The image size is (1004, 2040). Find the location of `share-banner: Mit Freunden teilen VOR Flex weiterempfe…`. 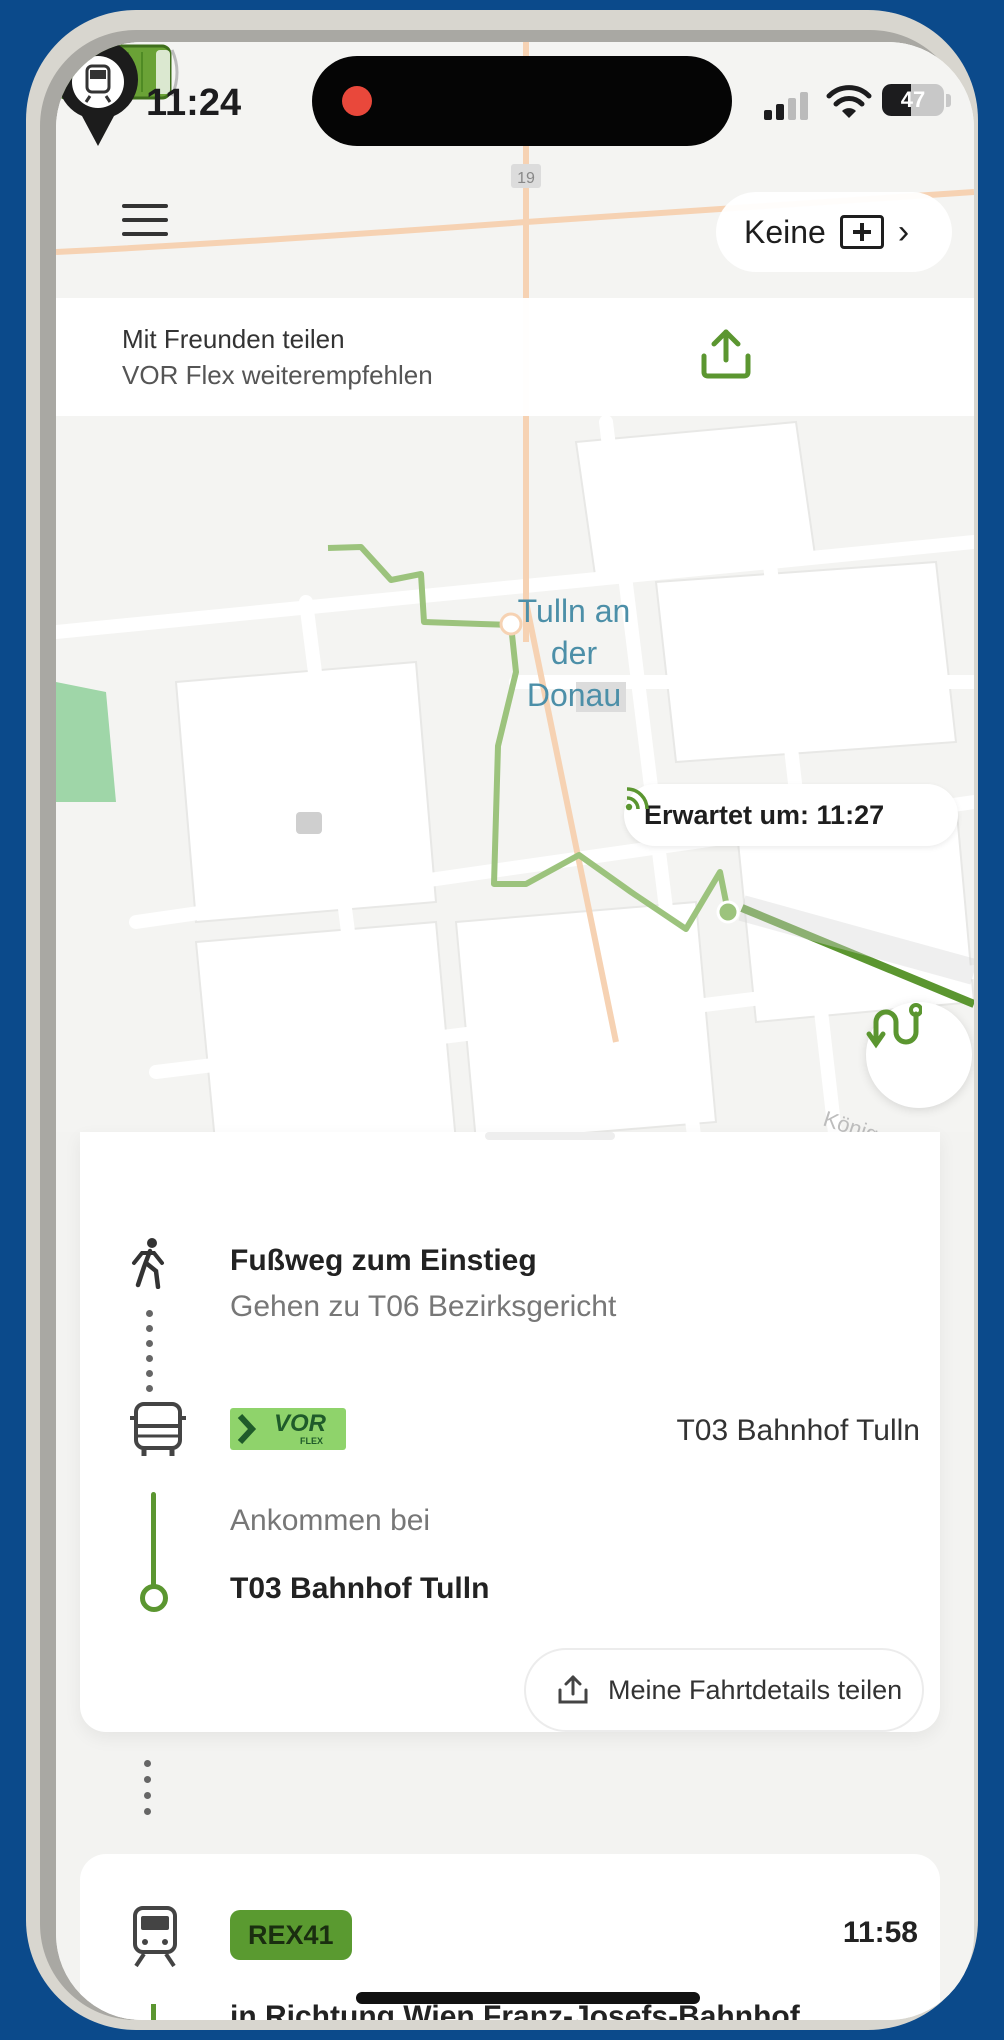

share-banner: Mit Freunden teilen VOR Flex weiterempfe… is located at coordinates (515, 357).